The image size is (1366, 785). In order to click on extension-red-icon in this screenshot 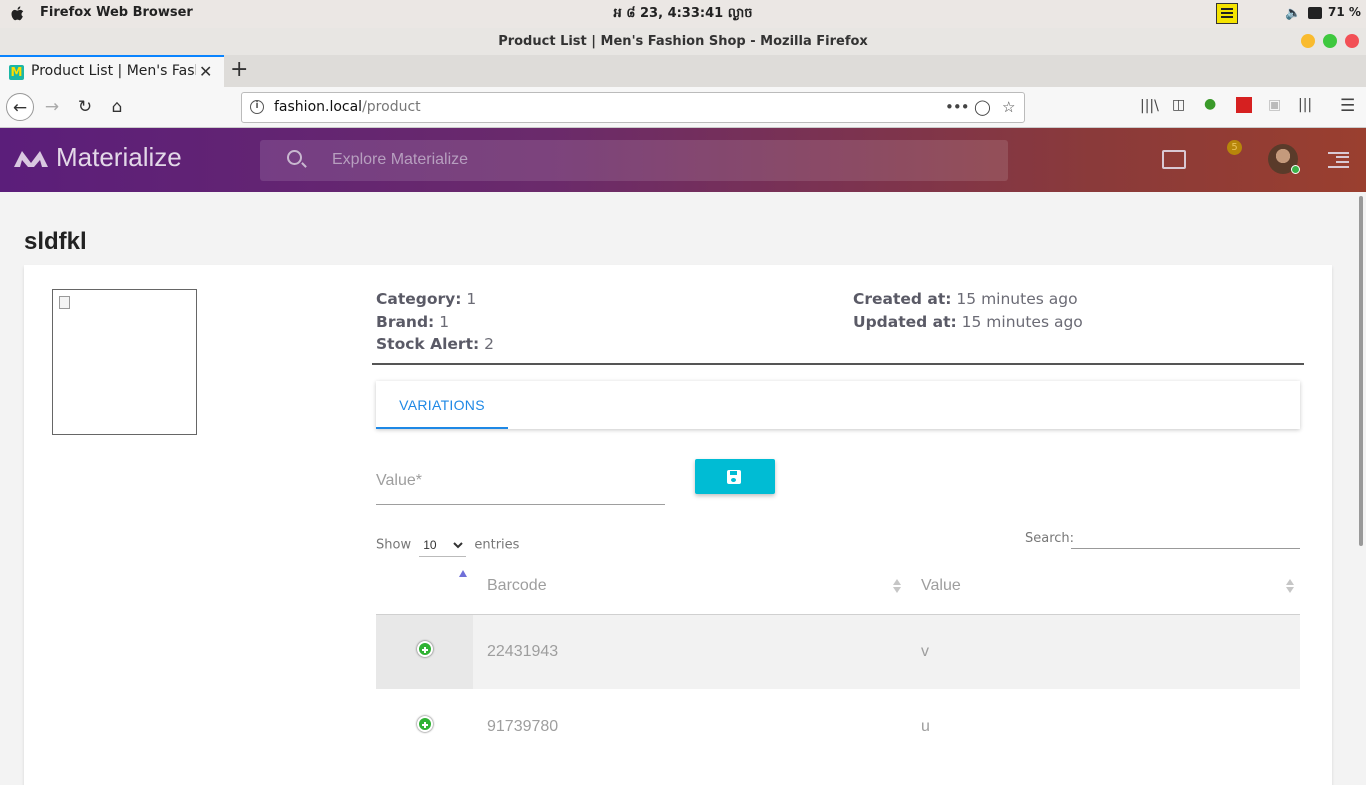, I will do `click(1244, 105)`.